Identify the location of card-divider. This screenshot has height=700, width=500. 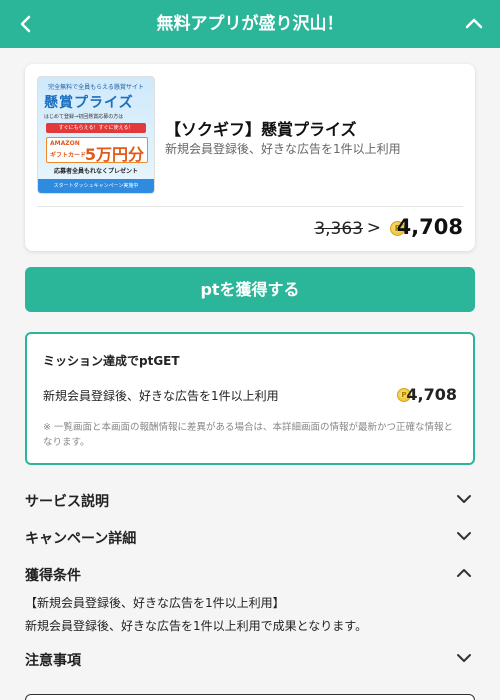
(250, 206).